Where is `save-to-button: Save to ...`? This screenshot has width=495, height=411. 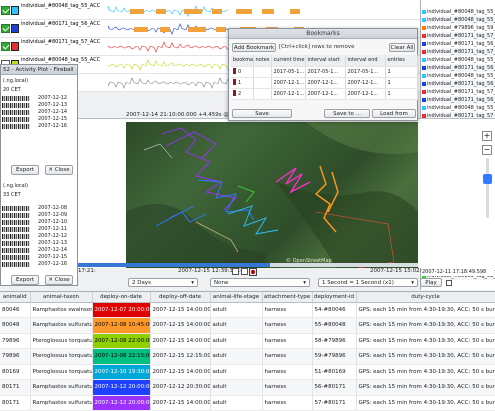 save-to-button: Save to ... is located at coordinates (347, 113).